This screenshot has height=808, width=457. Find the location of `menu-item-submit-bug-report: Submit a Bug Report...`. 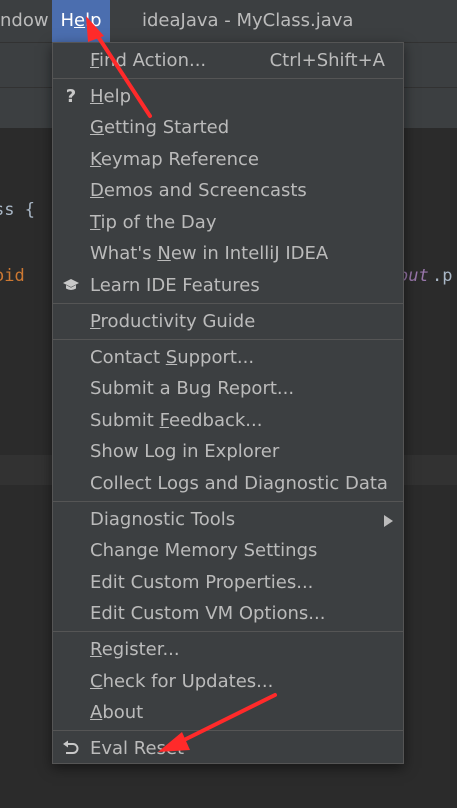

menu-item-submit-bug-report: Submit a Bug Report... is located at coordinates (228, 388).